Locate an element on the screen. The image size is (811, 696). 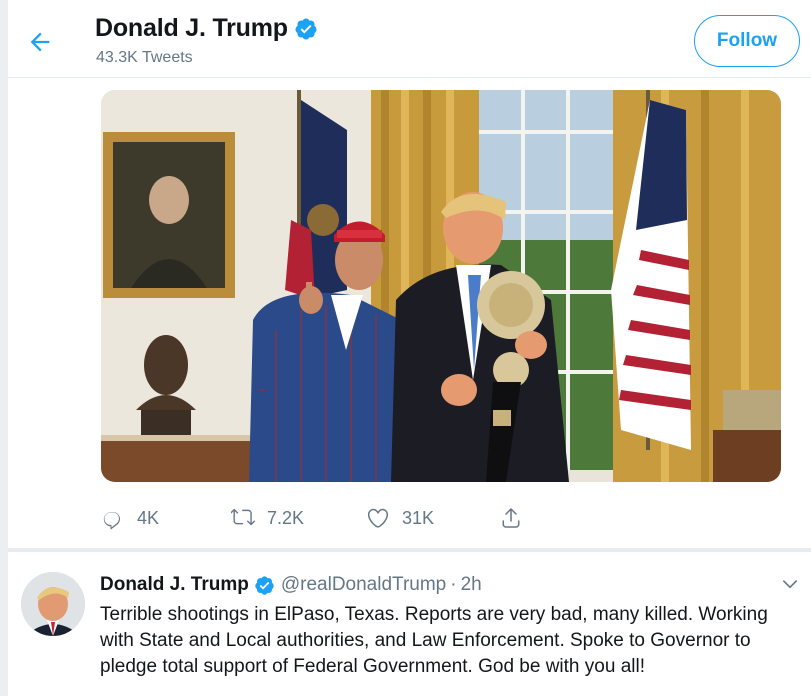
profile-title: Donald J. Trump is located at coordinates (206, 28).